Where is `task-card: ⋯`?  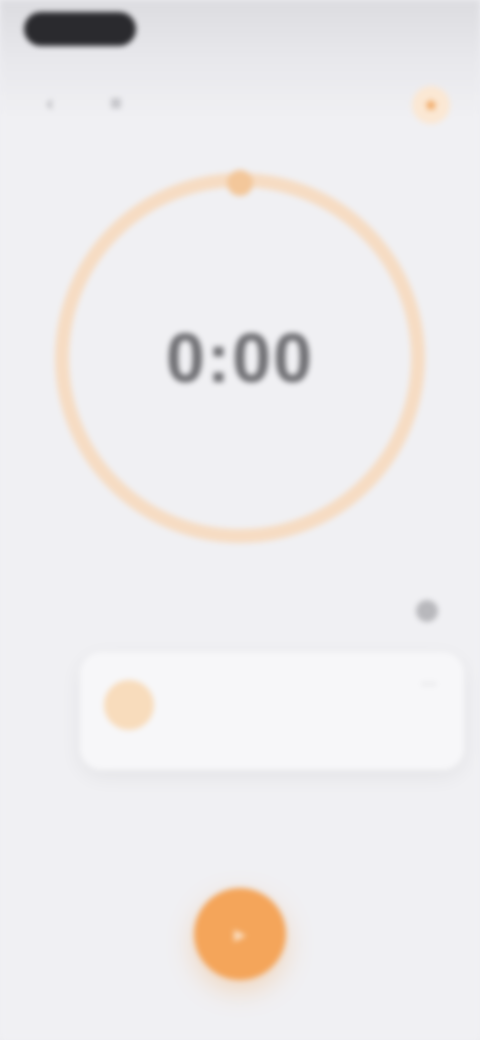 task-card: ⋯ is located at coordinates (272, 711).